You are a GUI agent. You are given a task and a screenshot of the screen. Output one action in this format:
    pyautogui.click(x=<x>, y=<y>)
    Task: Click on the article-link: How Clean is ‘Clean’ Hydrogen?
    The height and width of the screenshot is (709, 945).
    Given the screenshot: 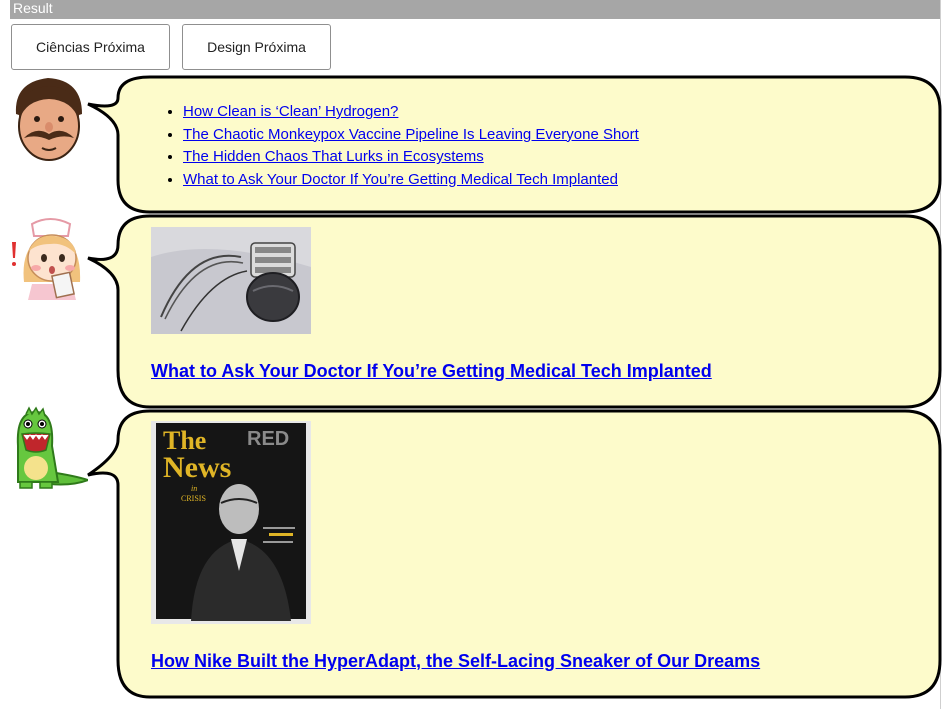 What is the action you would take?
    pyautogui.click(x=290, y=111)
    